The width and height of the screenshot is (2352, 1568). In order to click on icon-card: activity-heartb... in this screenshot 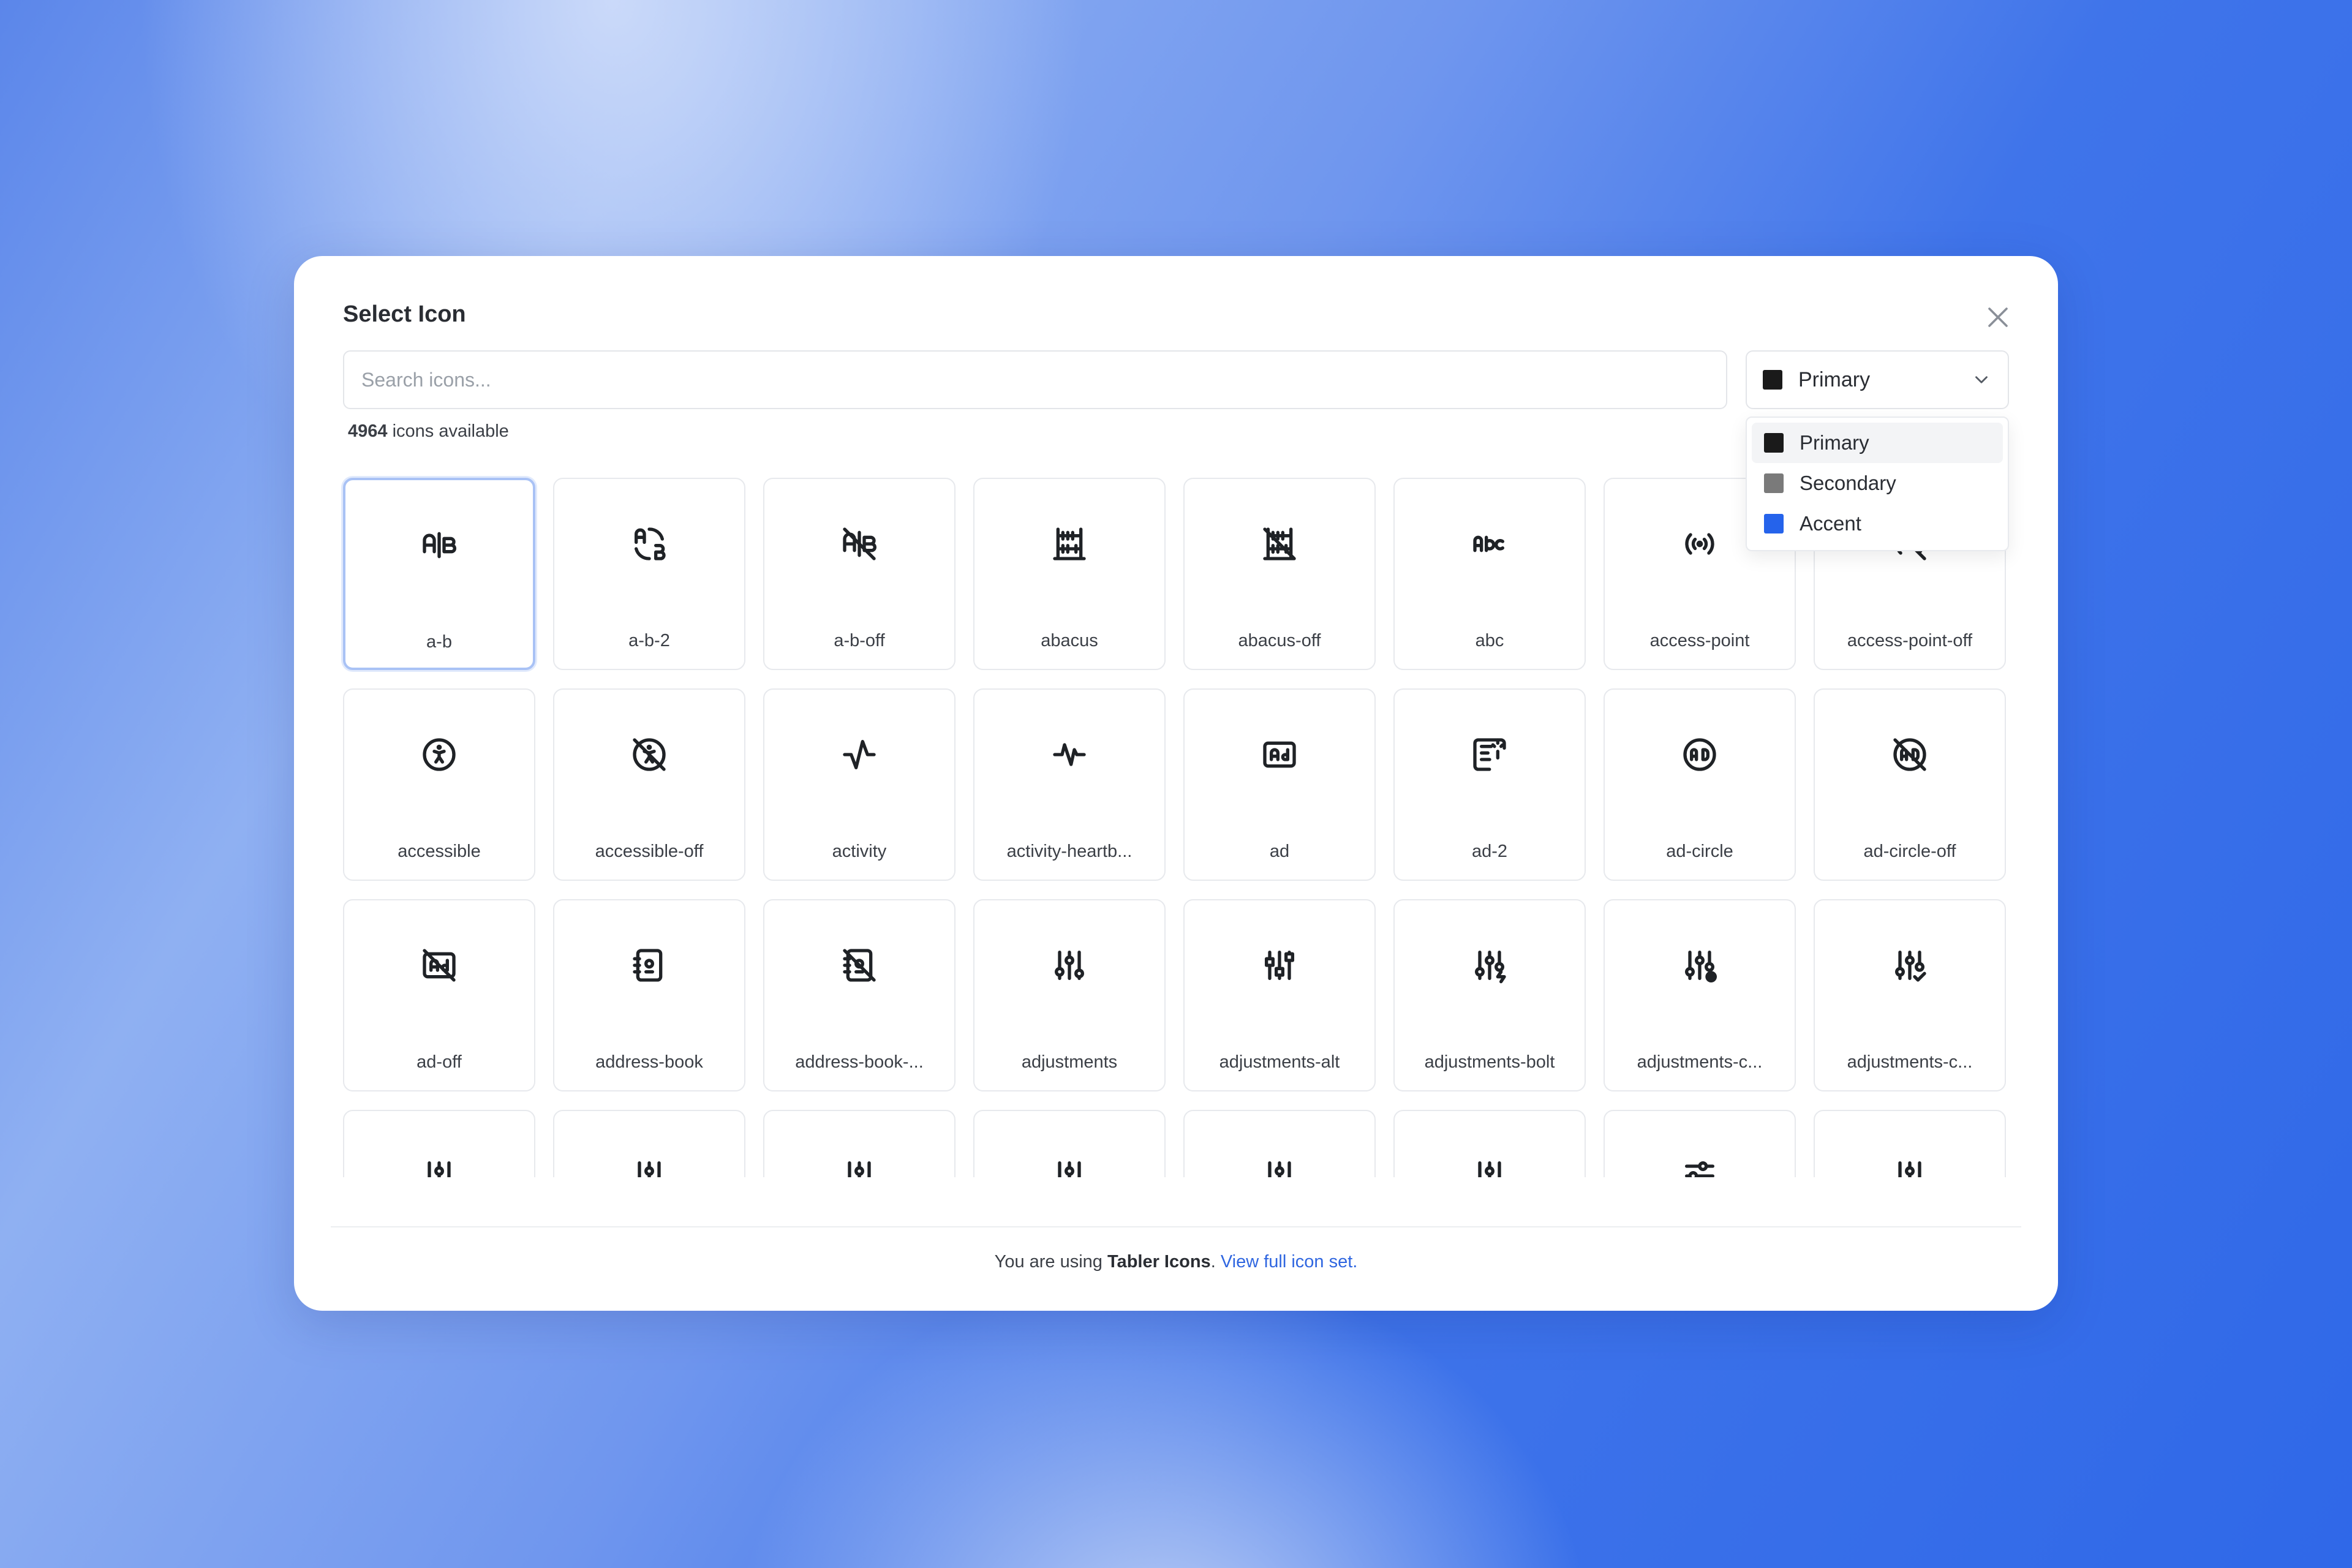, I will do `click(1069, 785)`.